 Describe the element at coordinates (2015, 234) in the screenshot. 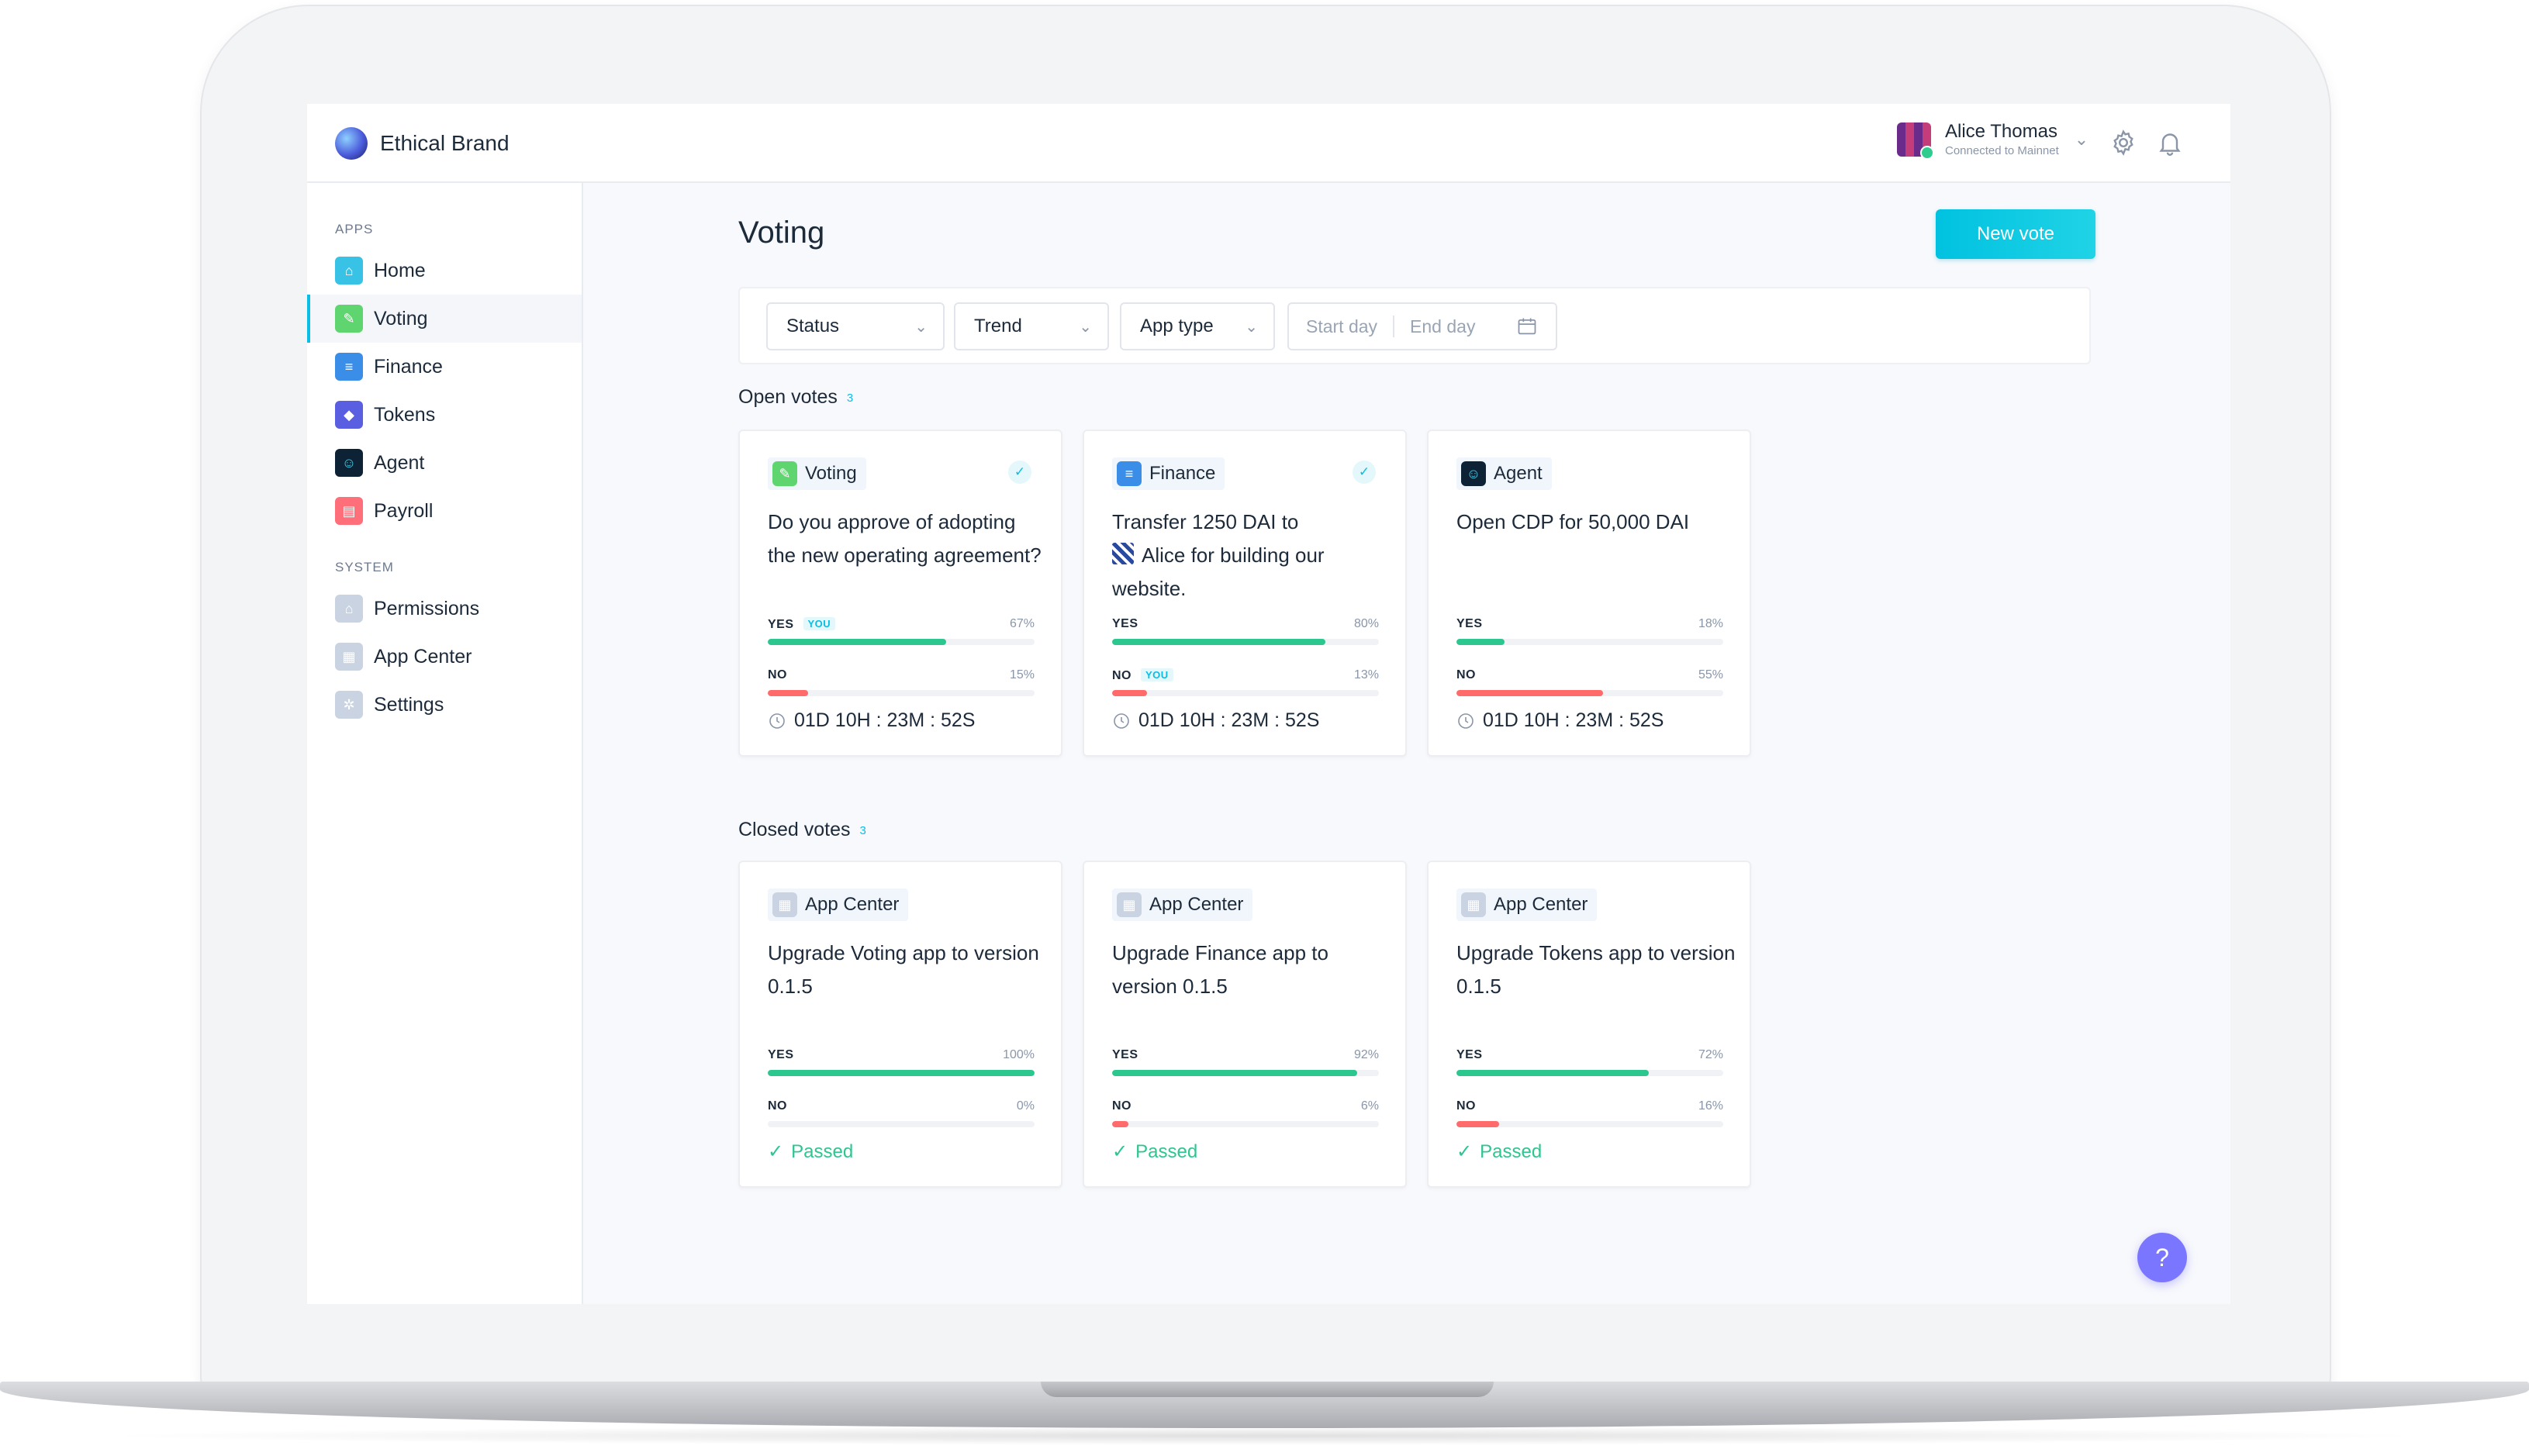

I see `new-vote-button: New vote` at that location.